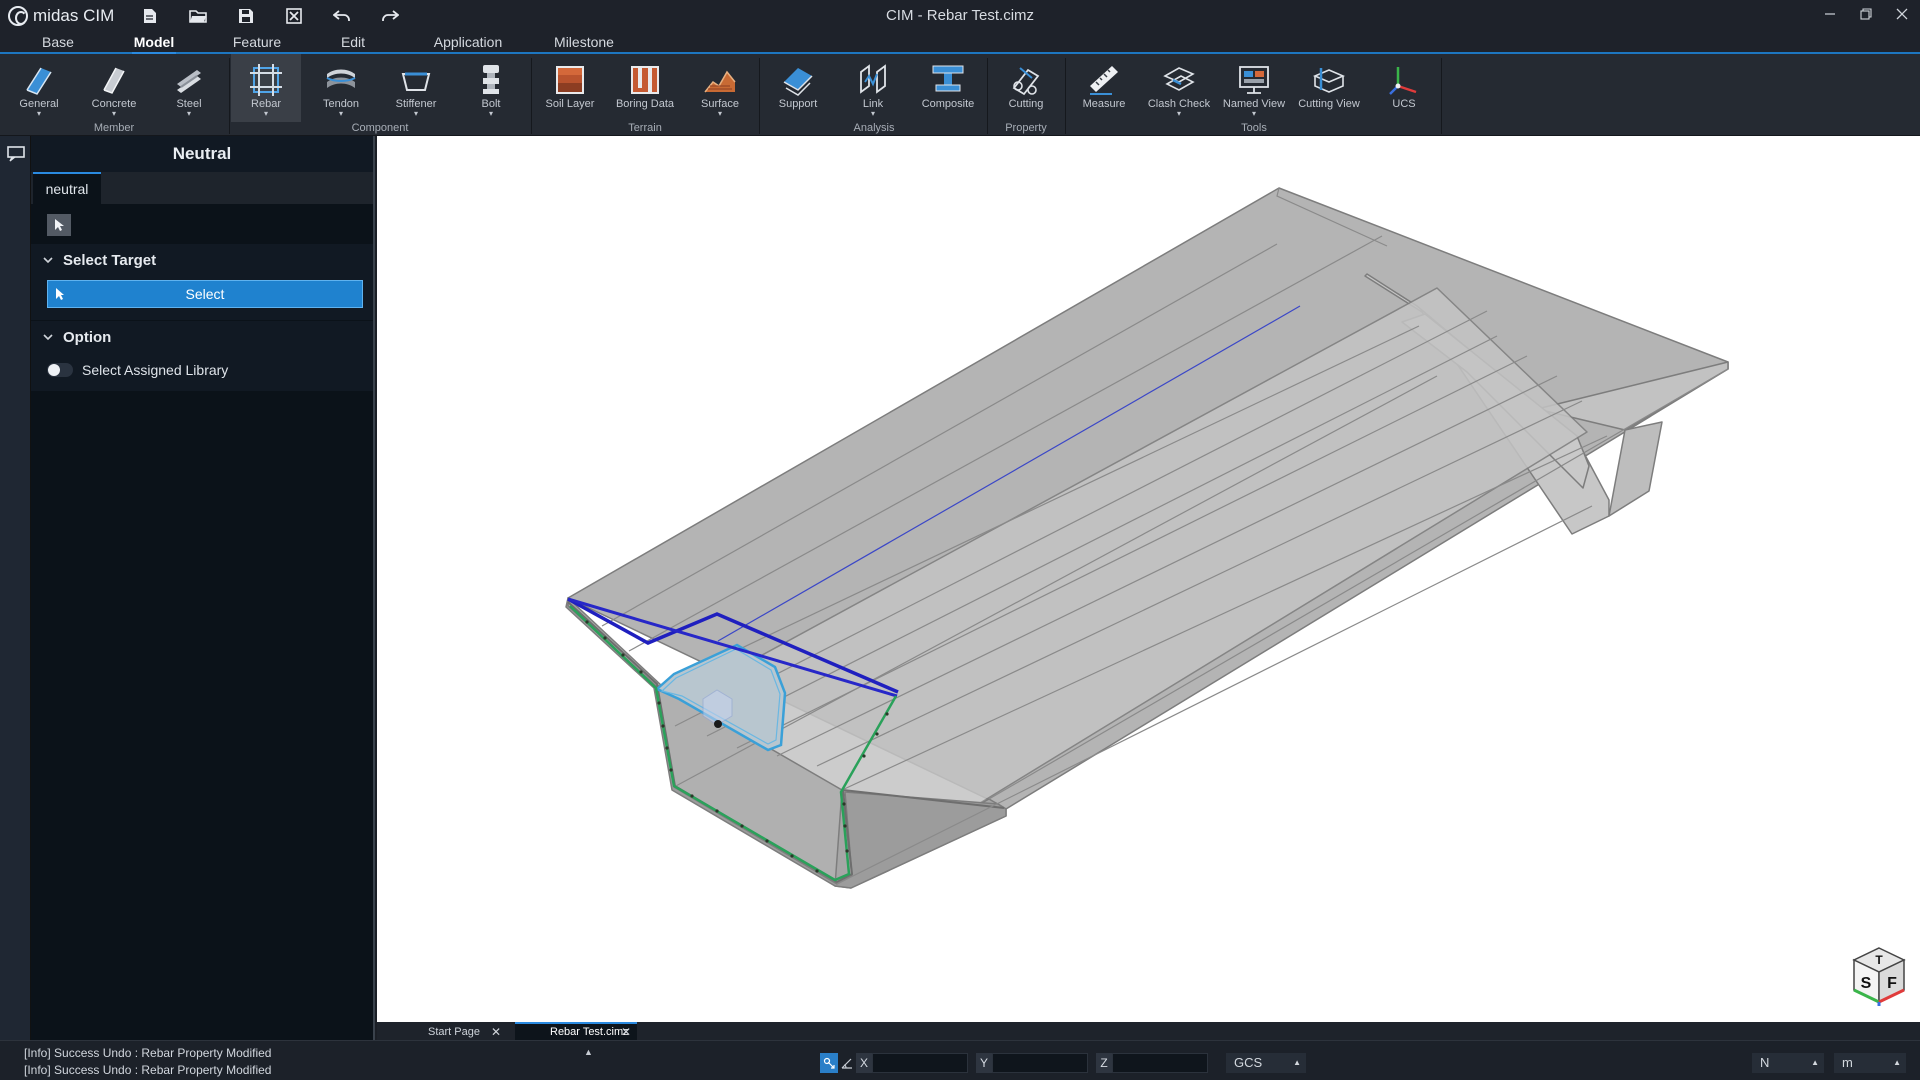  I want to click on ribbon-soil-layer-button: Soil Layer, so click(570, 90).